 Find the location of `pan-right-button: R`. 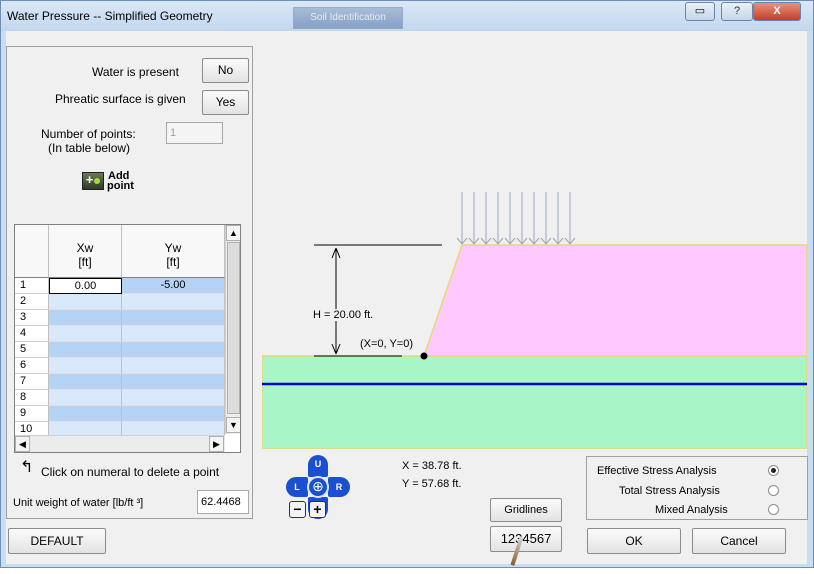

pan-right-button: R is located at coordinates (339, 487).